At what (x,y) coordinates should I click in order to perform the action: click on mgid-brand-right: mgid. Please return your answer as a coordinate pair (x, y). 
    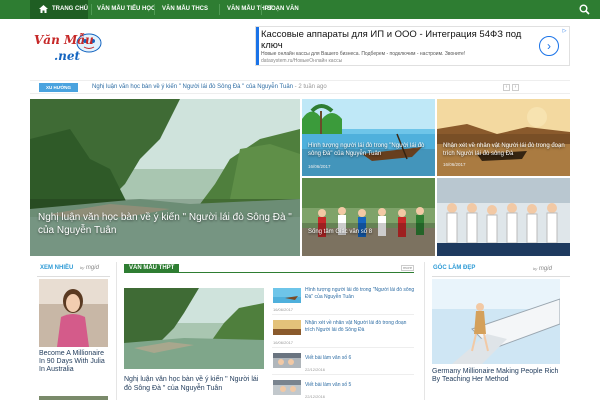
    Looking at the image, I should click on (545, 269).